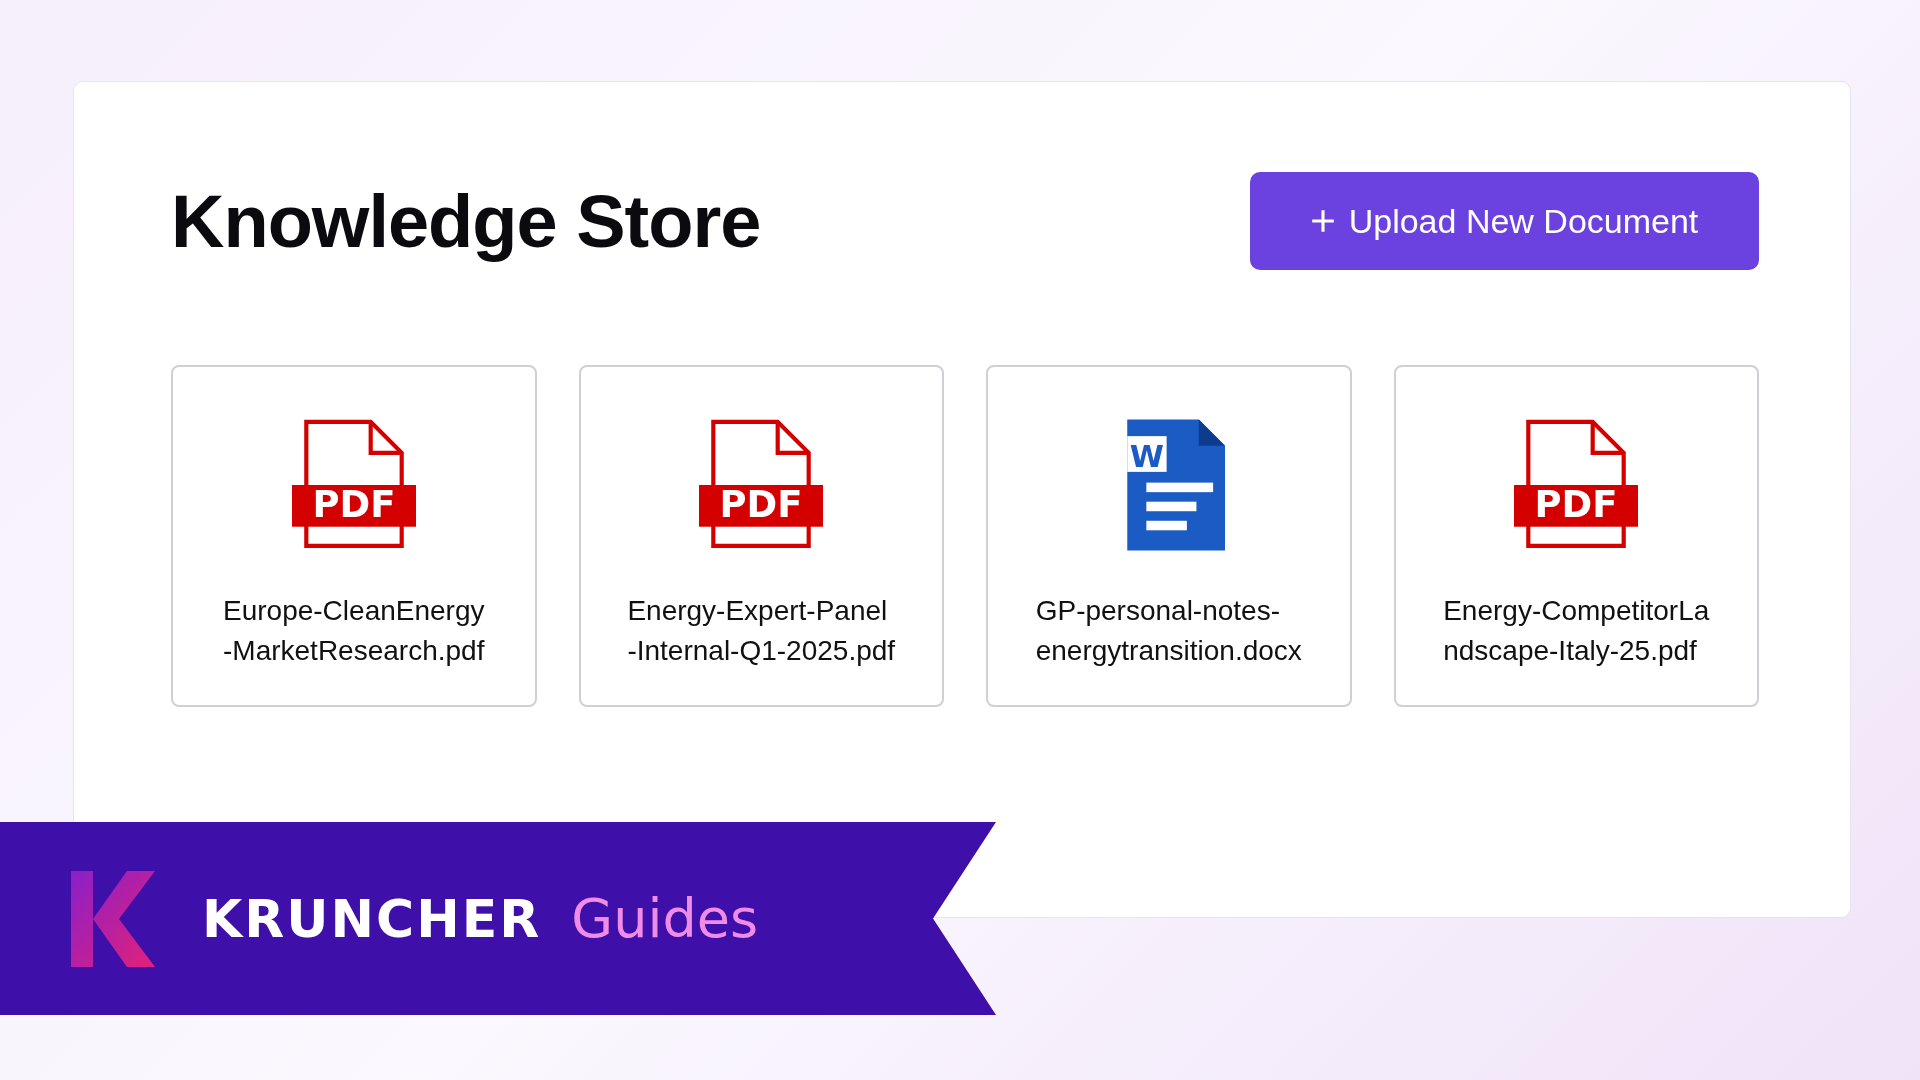 The height and width of the screenshot is (1080, 1920). Describe the element at coordinates (761, 631) in the screenshot. I see `file-name: Energy-Expert-Panel -Internal-Q1-2025.pdf` at that location.